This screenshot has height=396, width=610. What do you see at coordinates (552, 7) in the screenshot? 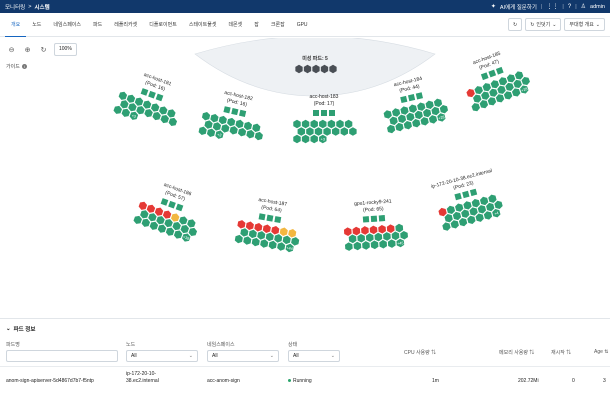
I see `apps-grid-icon: ⋮⋮` at bounding box center [552, 7].